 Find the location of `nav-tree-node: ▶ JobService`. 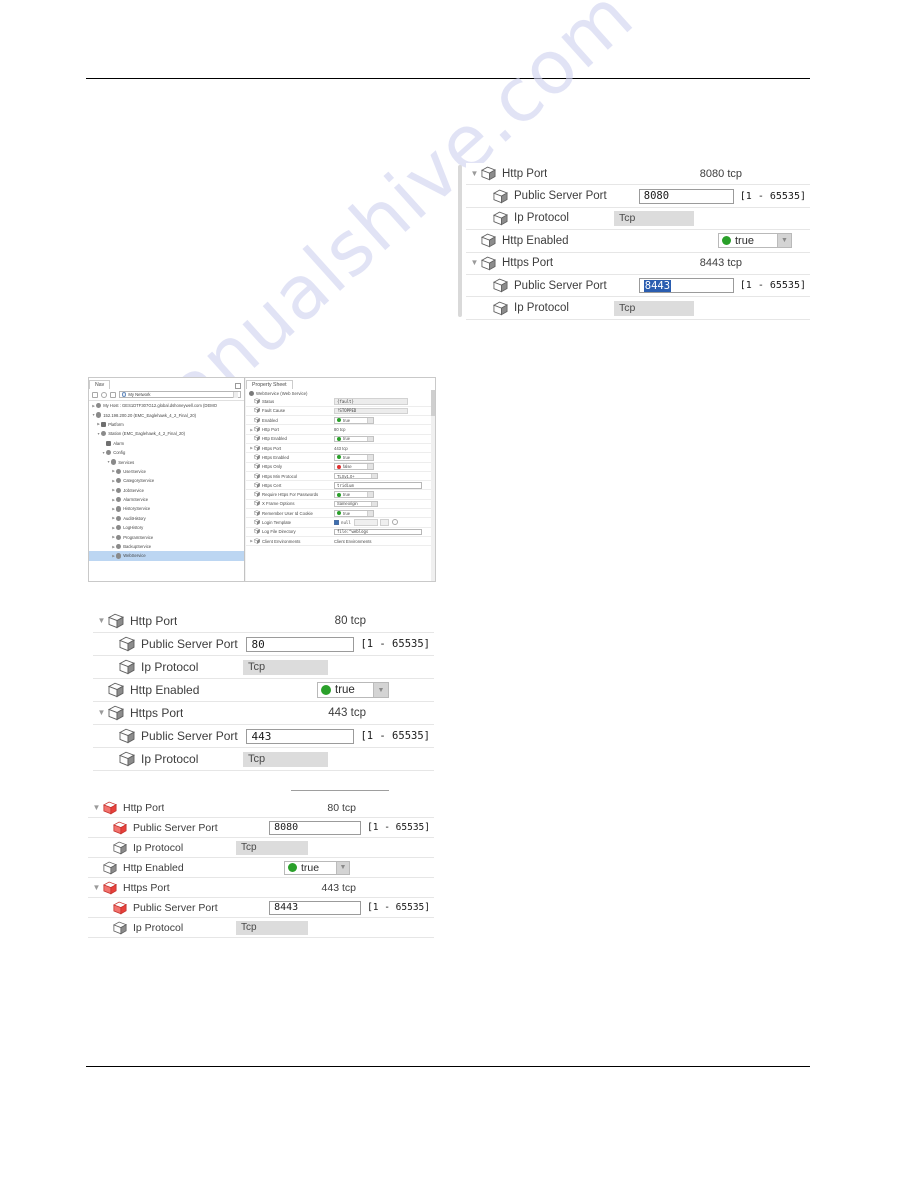

nav-tree-node: ▶ JobService is located at coordinates (166, 490).